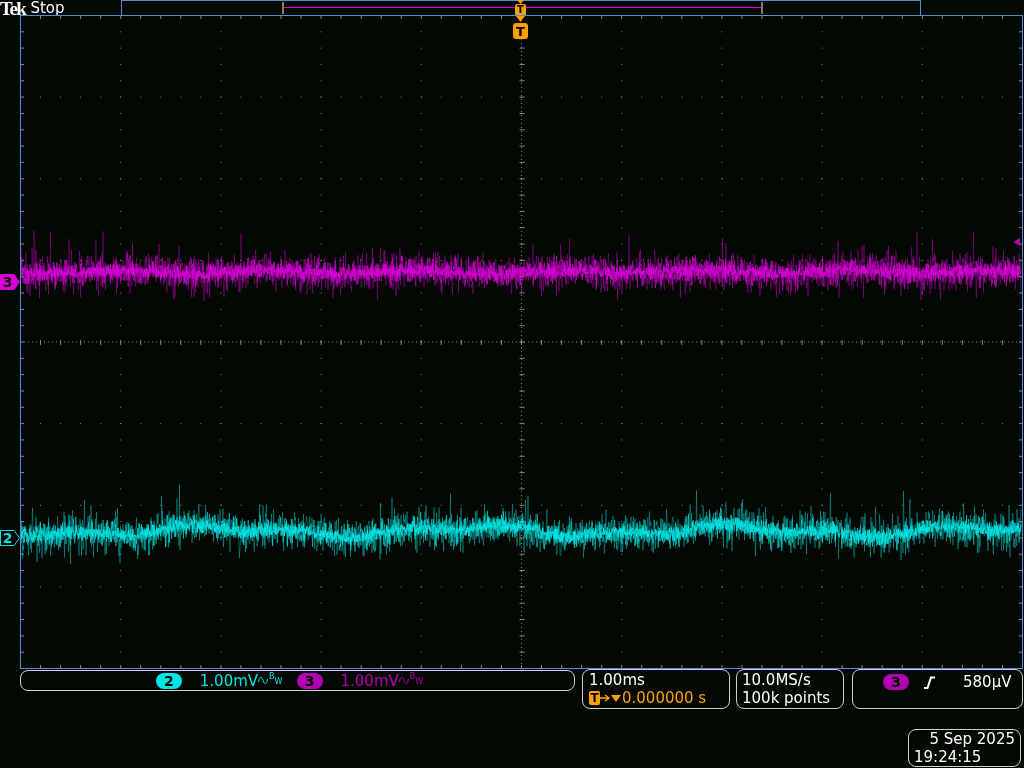  Describe the element at coordinates (10, 282) in the screenshot. I see `channel-marker: 3` at that location.